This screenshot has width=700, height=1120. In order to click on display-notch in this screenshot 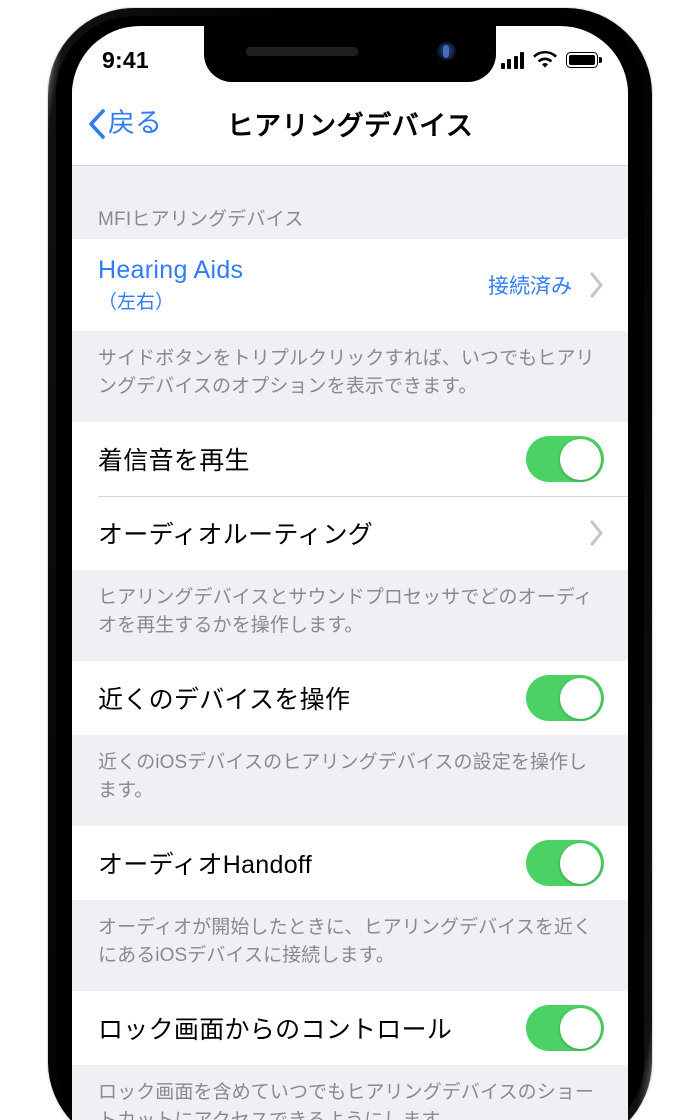, I will do `click(350, 54)`.